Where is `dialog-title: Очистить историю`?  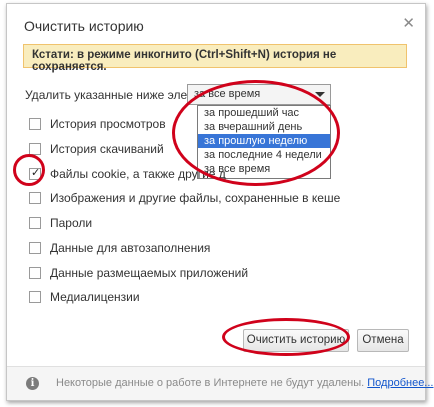
dialog-title: Очистить историю is located at coordinates (84, 26).